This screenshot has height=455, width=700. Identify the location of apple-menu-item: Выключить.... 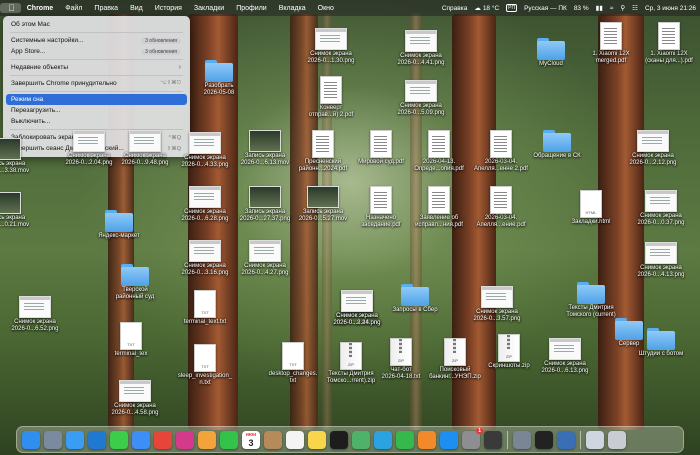
(96, 121).